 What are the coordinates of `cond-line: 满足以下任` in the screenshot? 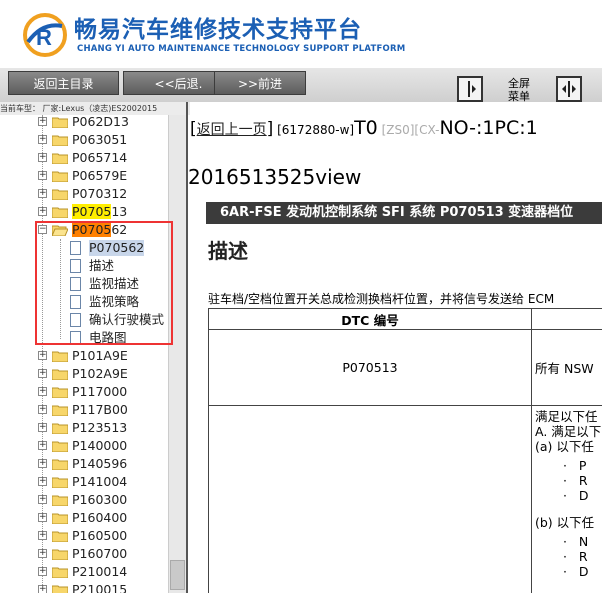 It's located at (566, 416).